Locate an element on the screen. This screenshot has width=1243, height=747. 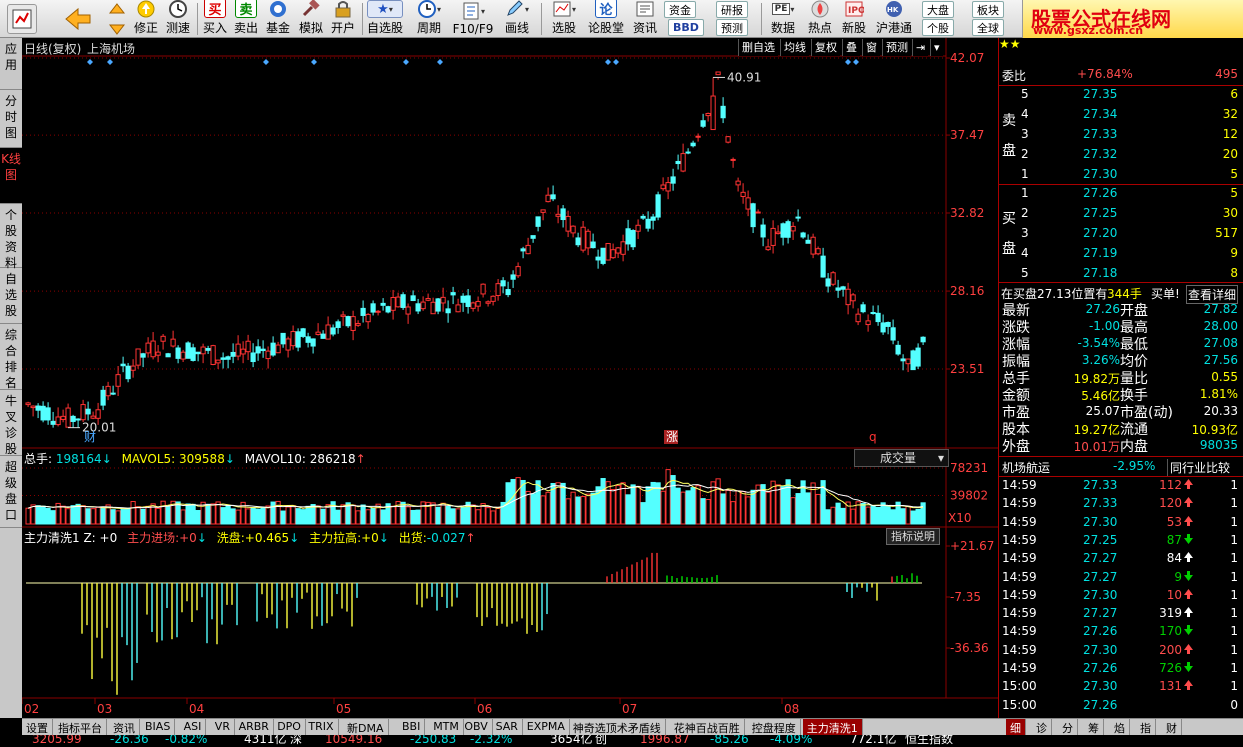
bbd-button: BBD is located at coordinates (686, 27).